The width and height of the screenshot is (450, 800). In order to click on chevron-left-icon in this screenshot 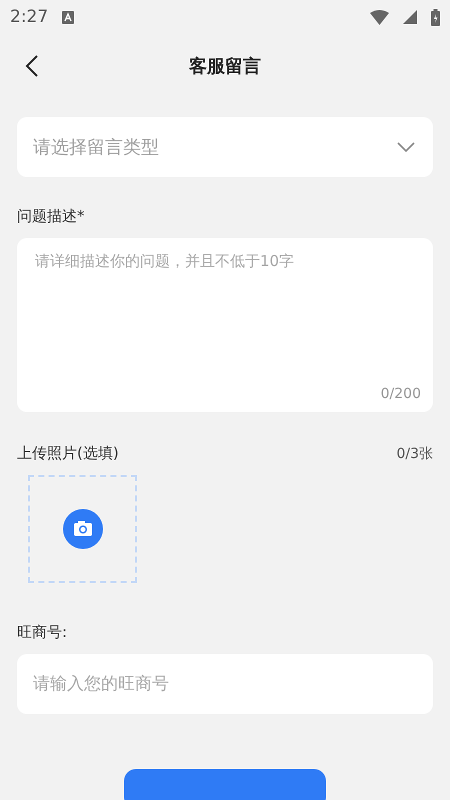, I will do `click(32, 66)`.